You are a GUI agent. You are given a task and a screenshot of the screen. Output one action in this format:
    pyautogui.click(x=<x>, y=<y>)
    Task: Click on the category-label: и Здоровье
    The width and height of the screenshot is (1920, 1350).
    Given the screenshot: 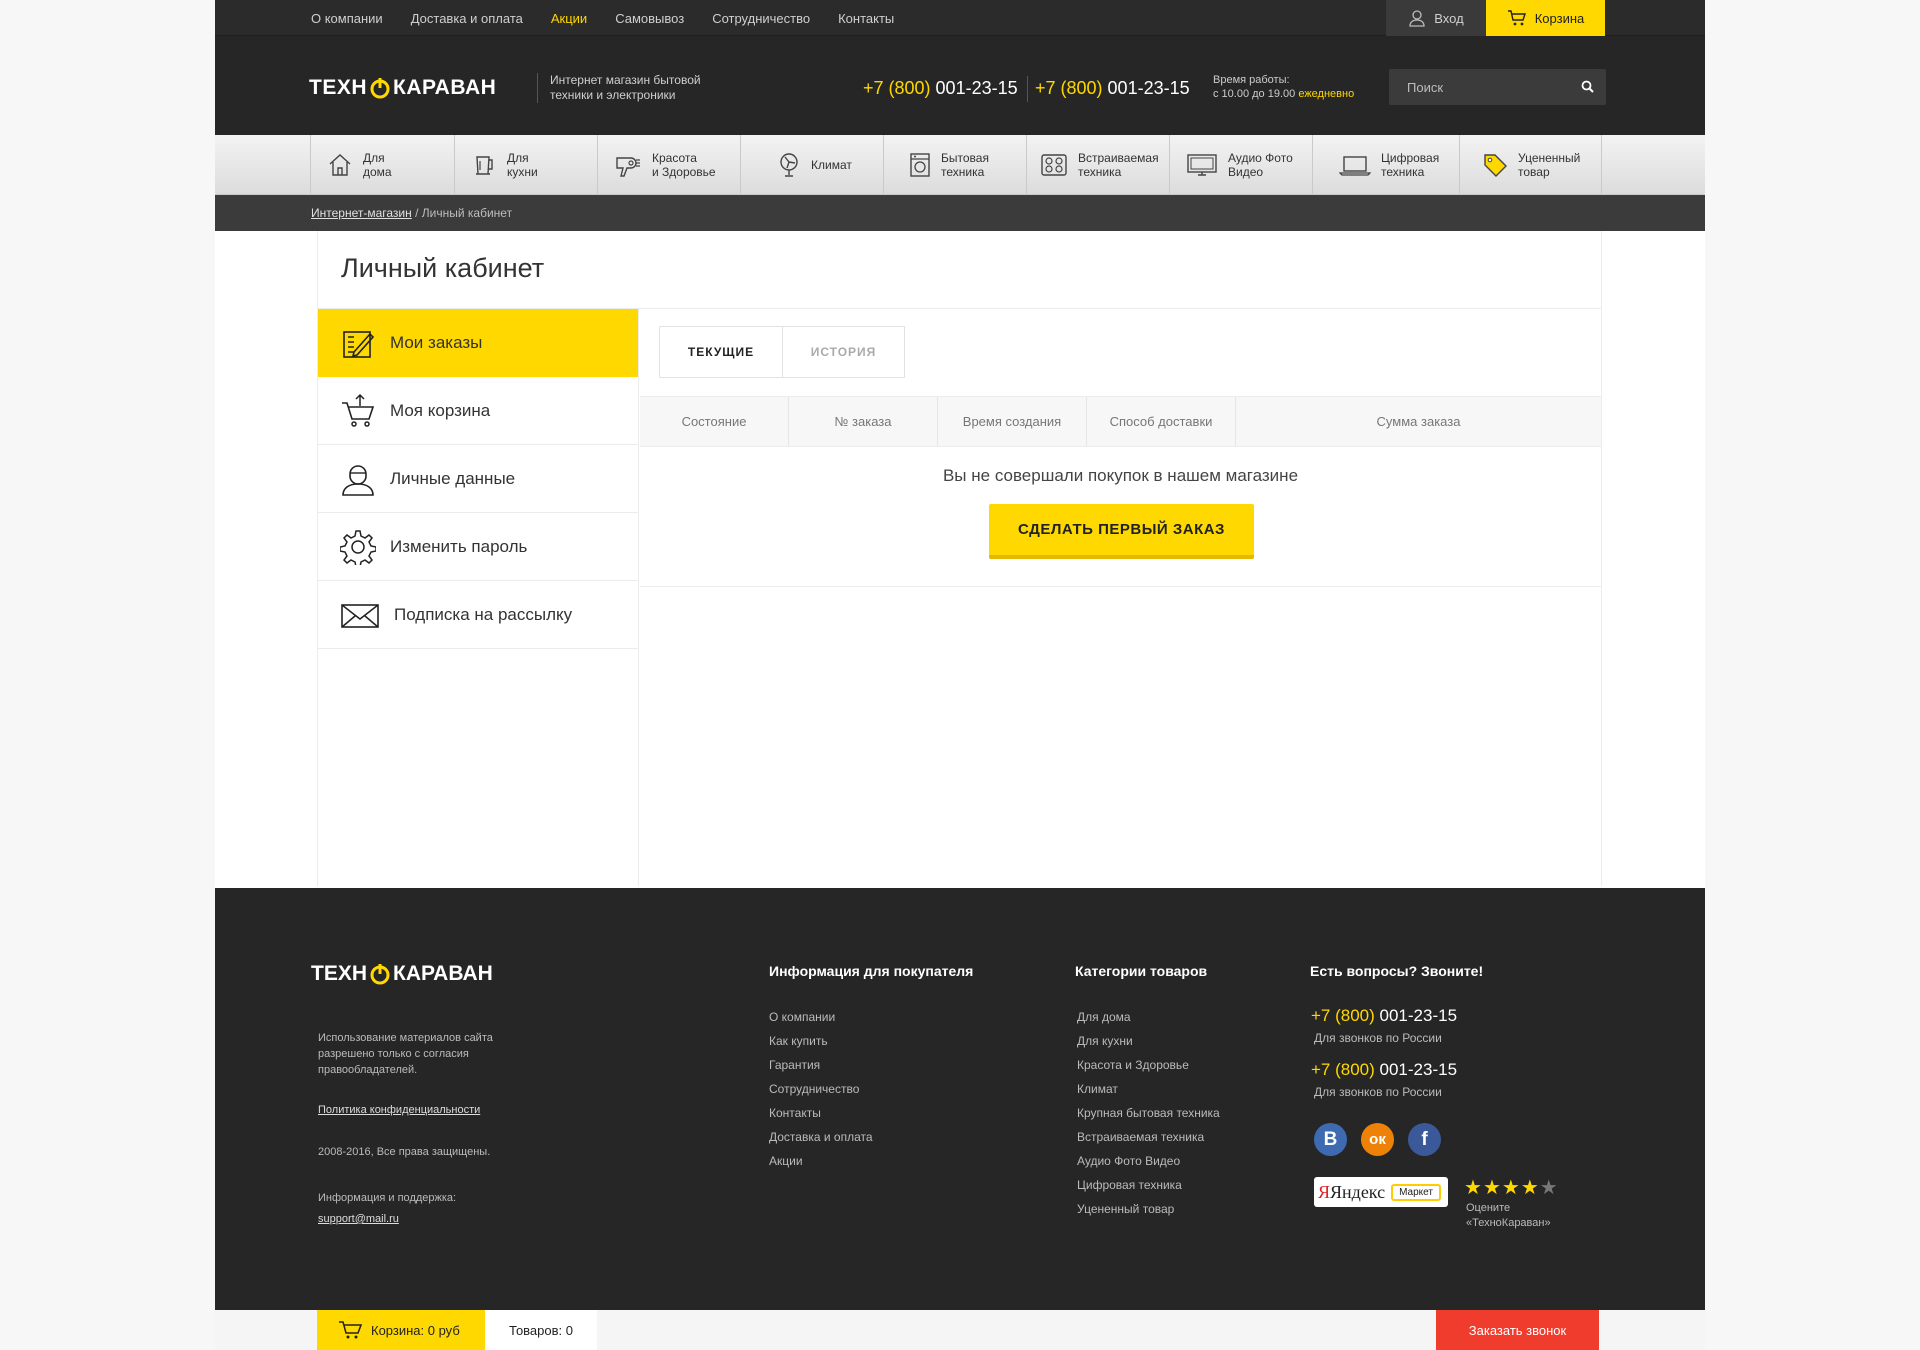 What is the action you would take?
    pyautogui.click(x=684, y=172)
    